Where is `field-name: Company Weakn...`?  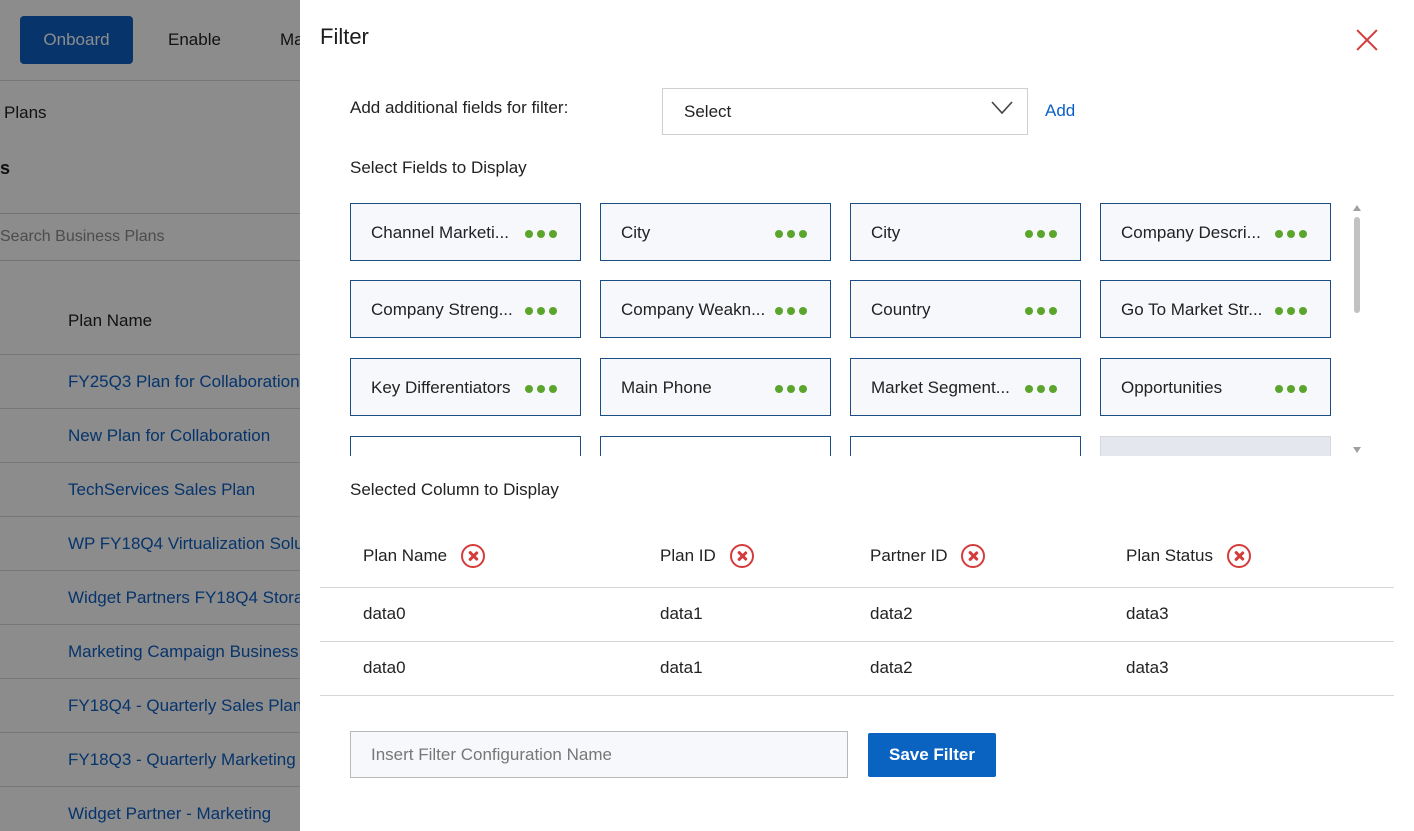
field-name: Company Weakn... is located at coordinates (693, 309).